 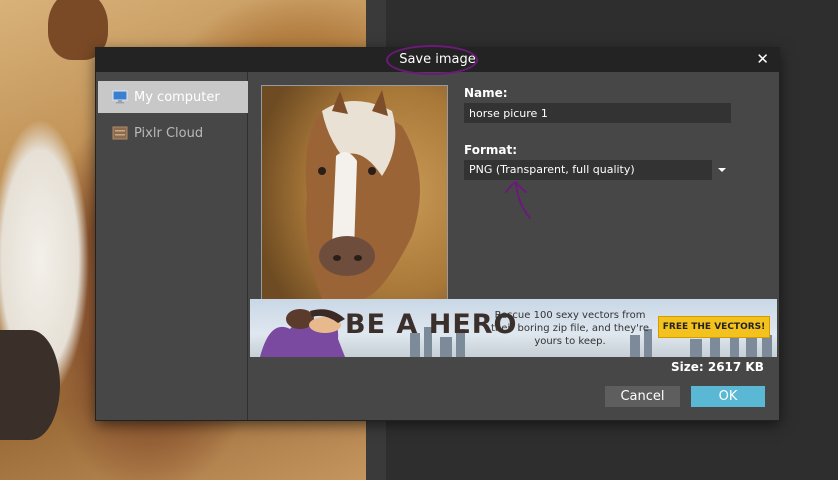 I want to click on format-select: PNG (Transparent, full quality), so click(x=588, y=170).